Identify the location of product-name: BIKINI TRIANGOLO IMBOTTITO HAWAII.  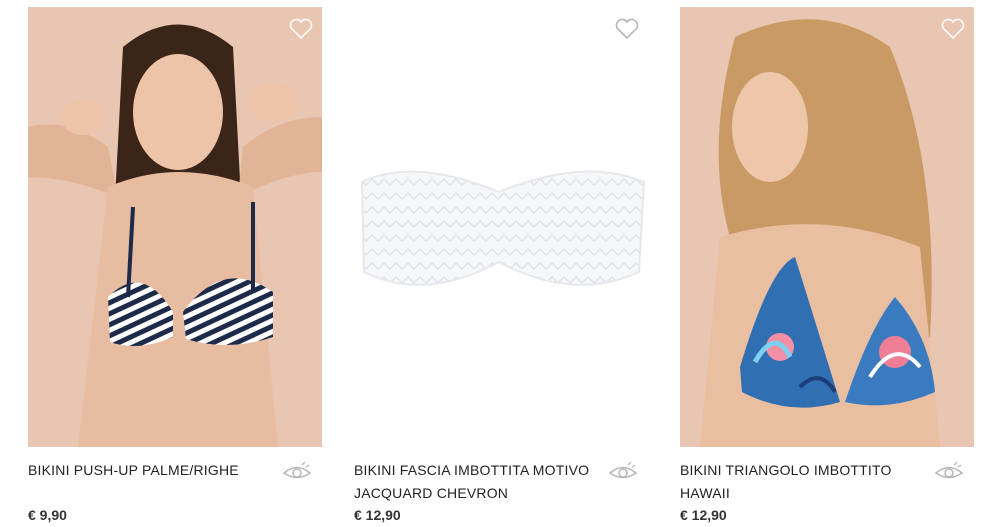
(800, 482).